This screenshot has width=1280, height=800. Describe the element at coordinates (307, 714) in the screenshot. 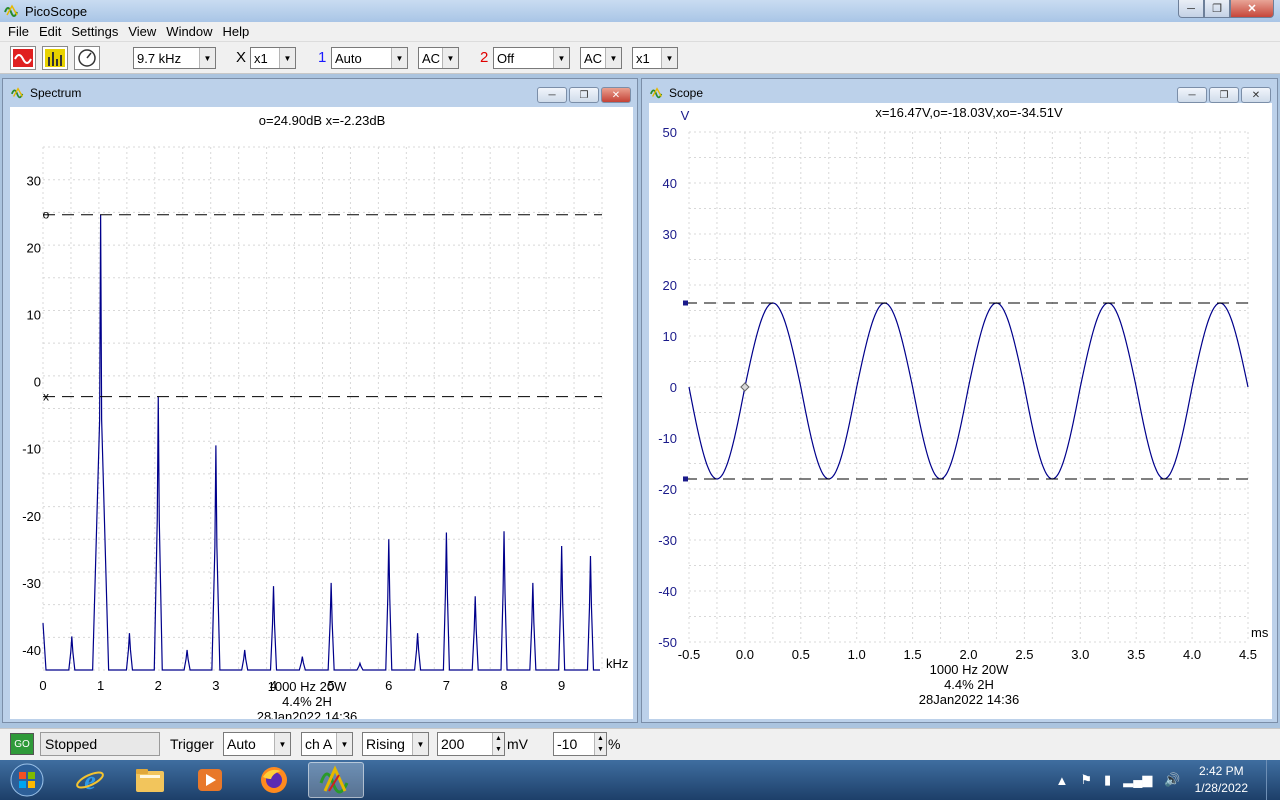

I see `spectrum-footer-line: 28Jan2022 14:36` at that location.